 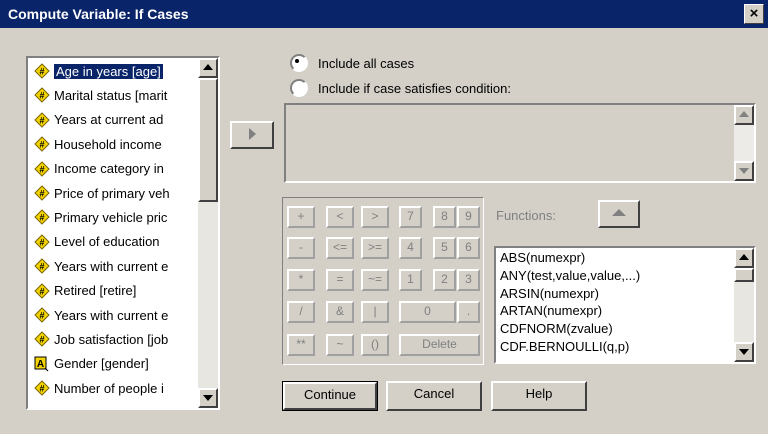 What do you see at coordinates (114, 364) in the screenshot?
I see `variable-list-item: A Gender [gender]` at bounding box center [114, 364].